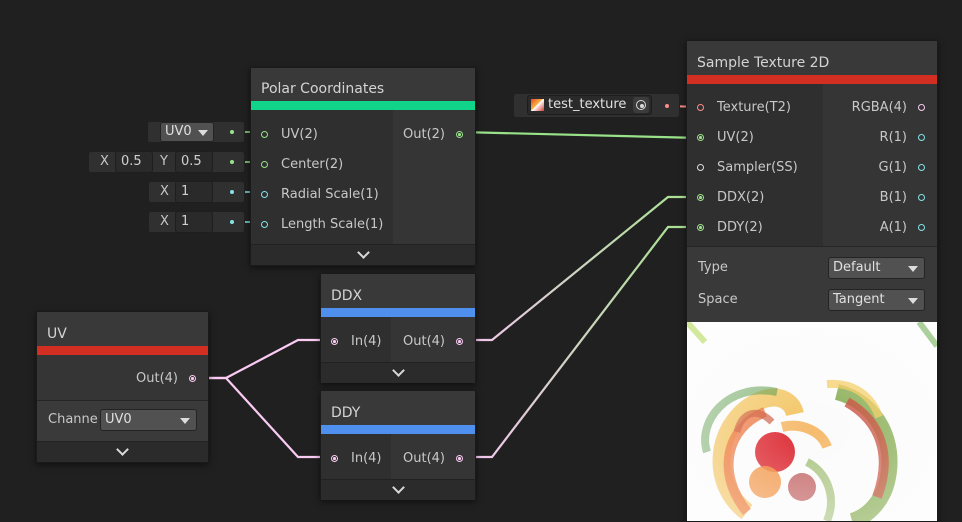 The width and height of the screenshot is (962, 522). Describe the element at coordinates (122, 379) in the screenshot. I see `uv-output: Out(4)` at that location.